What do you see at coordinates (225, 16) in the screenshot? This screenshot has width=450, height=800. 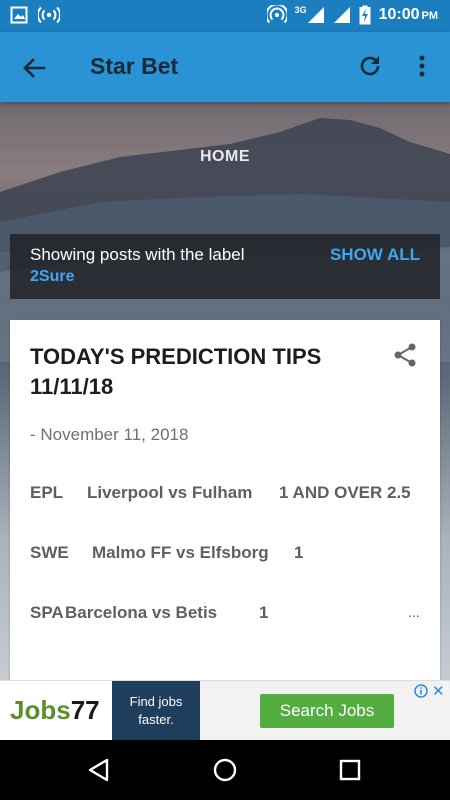 I see `status-bar: 3G 10:00 PM` at bounding box center [225, 16].